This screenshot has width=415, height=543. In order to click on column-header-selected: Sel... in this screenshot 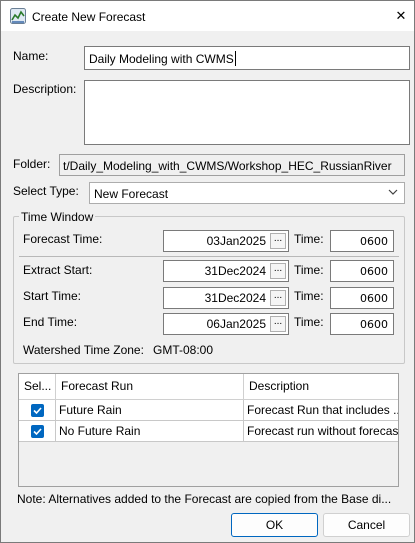, I will do `click(37, 386)`.